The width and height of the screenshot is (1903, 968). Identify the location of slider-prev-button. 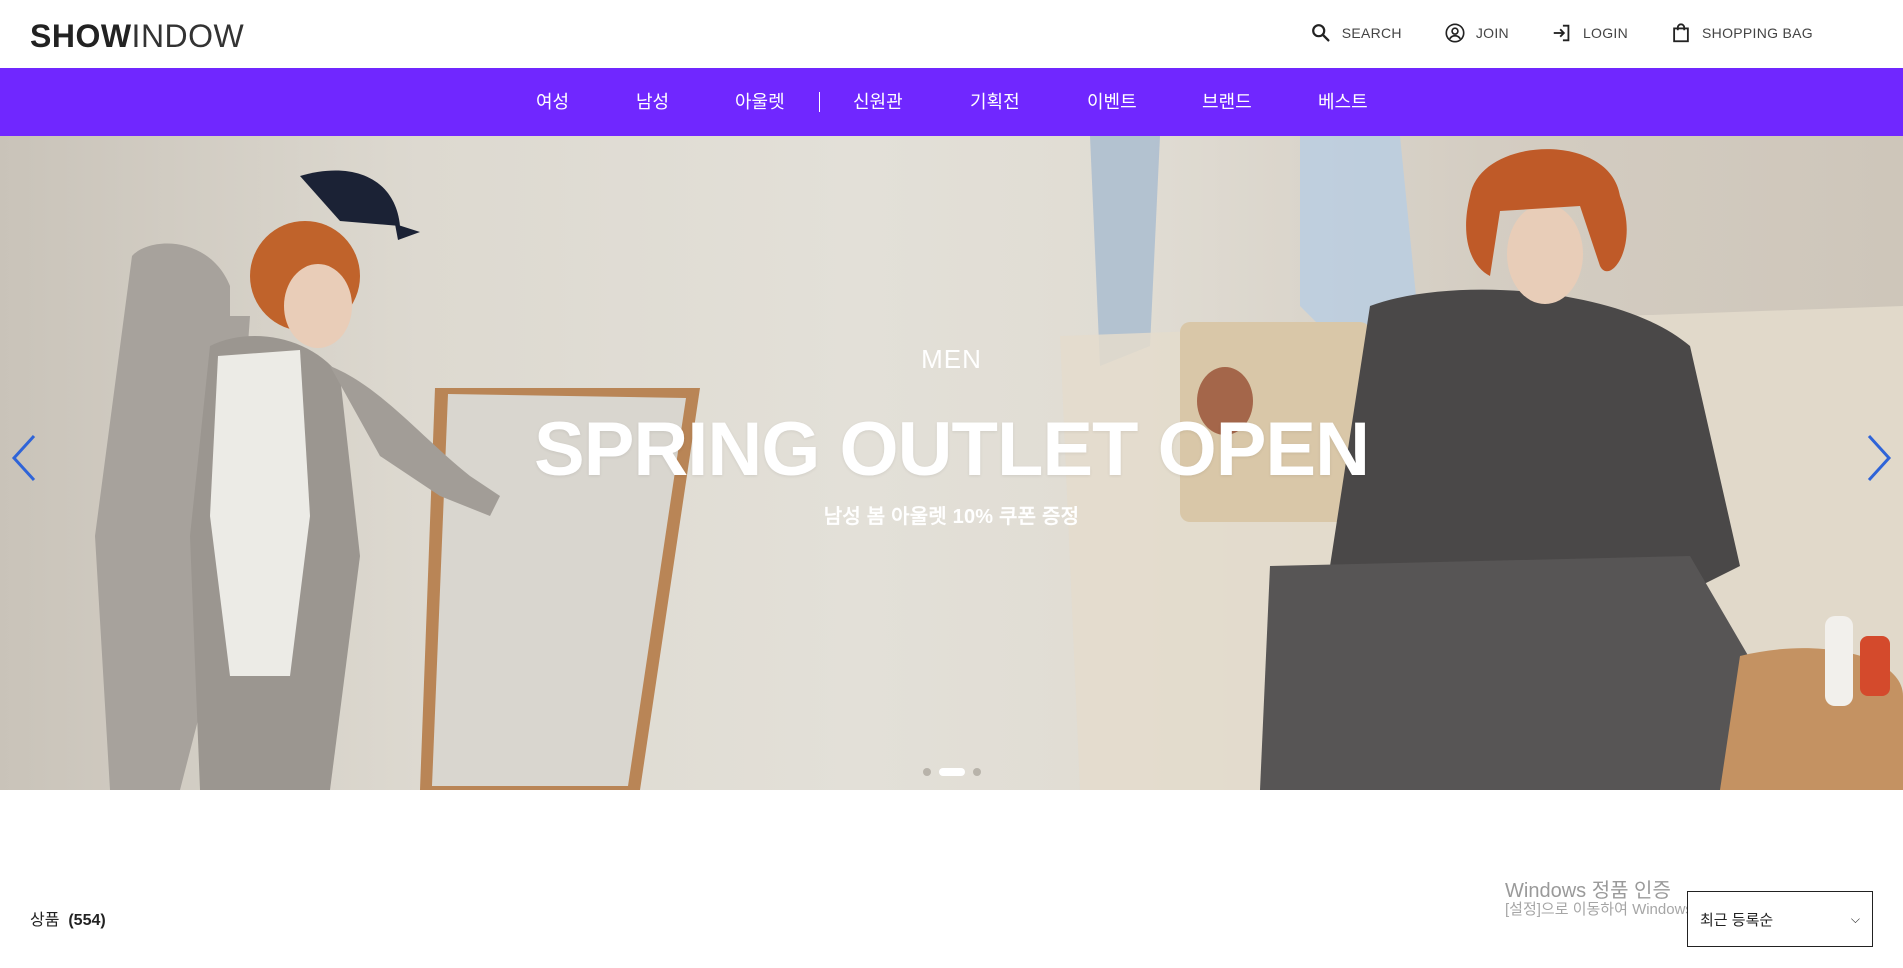
(24, 458).